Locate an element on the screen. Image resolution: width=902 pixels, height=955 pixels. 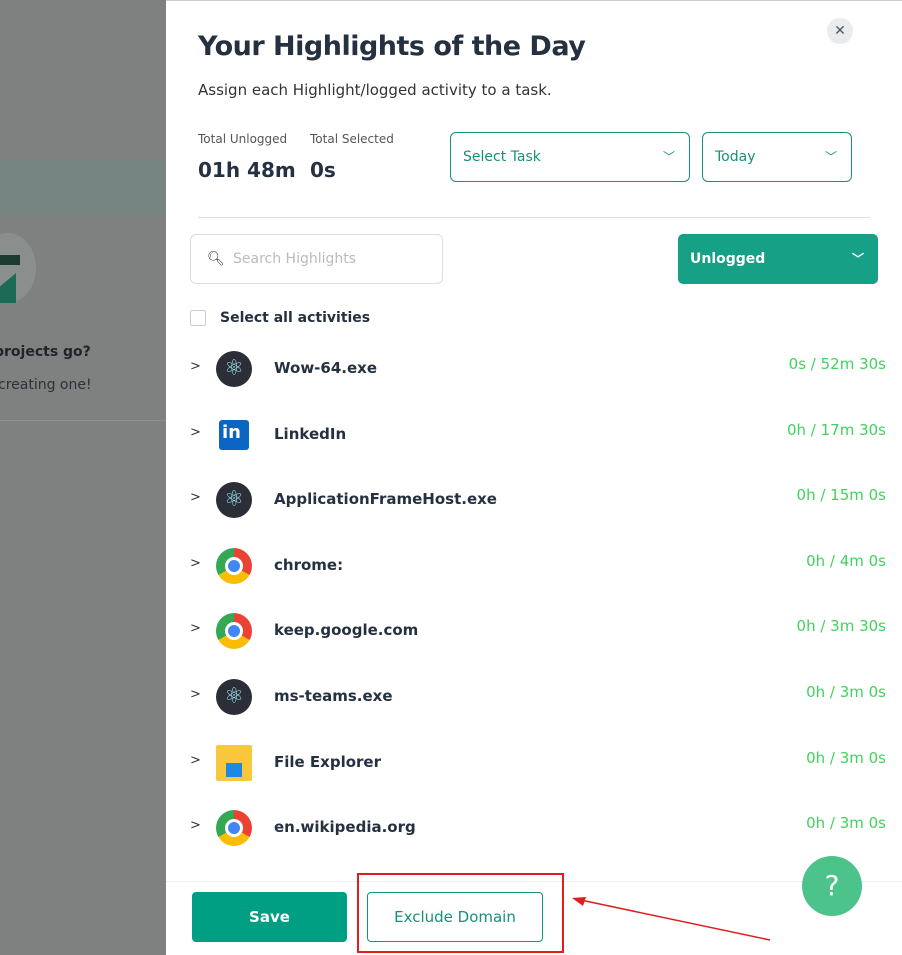
activity-time: 0h / 17m 30s is located at coordinates (836, 429).